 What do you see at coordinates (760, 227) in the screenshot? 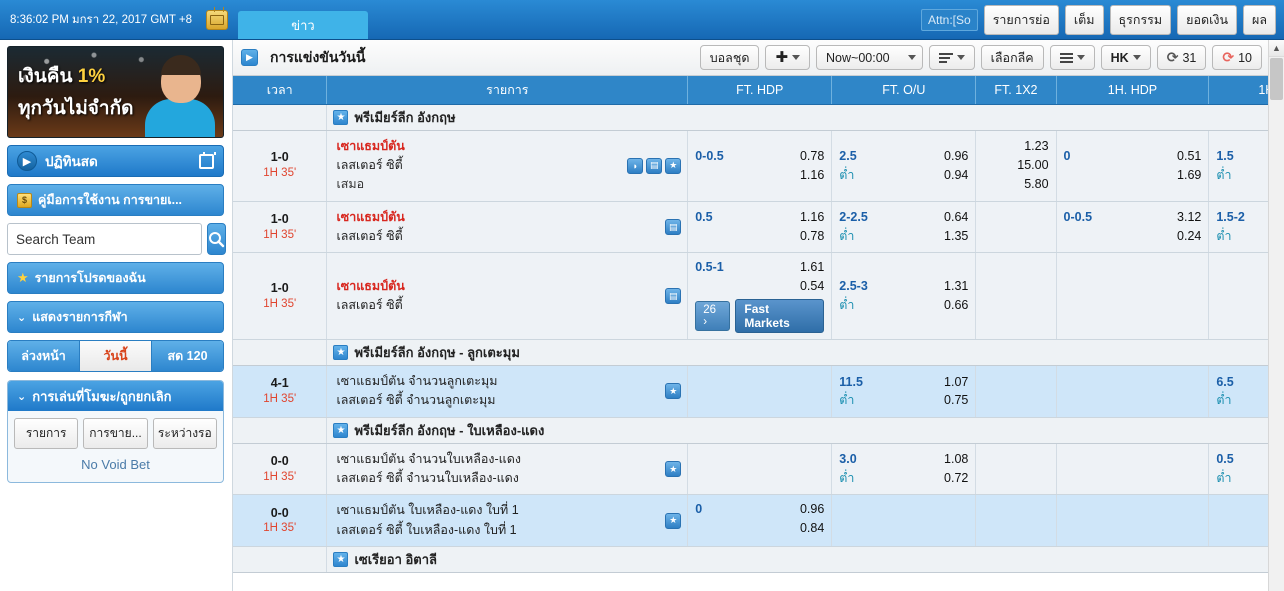
I see `ft-hdp-cell: 0.5 1.16 0.78` at bounding box center [760, 227].